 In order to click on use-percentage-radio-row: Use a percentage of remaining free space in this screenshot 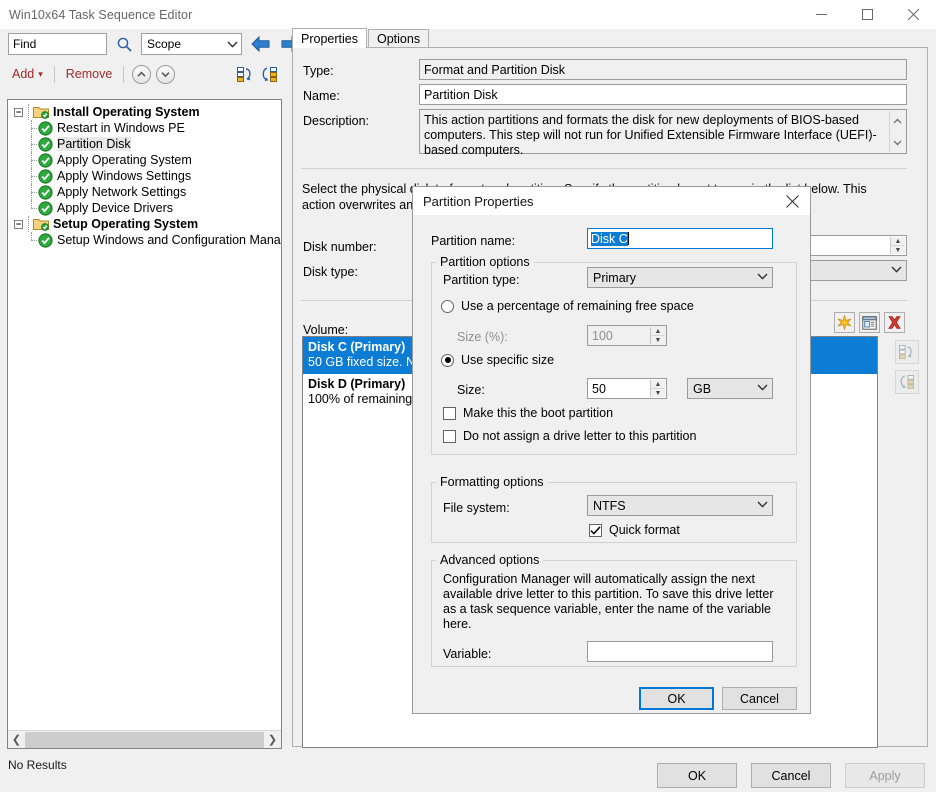, I will do `click(567, 306)`.